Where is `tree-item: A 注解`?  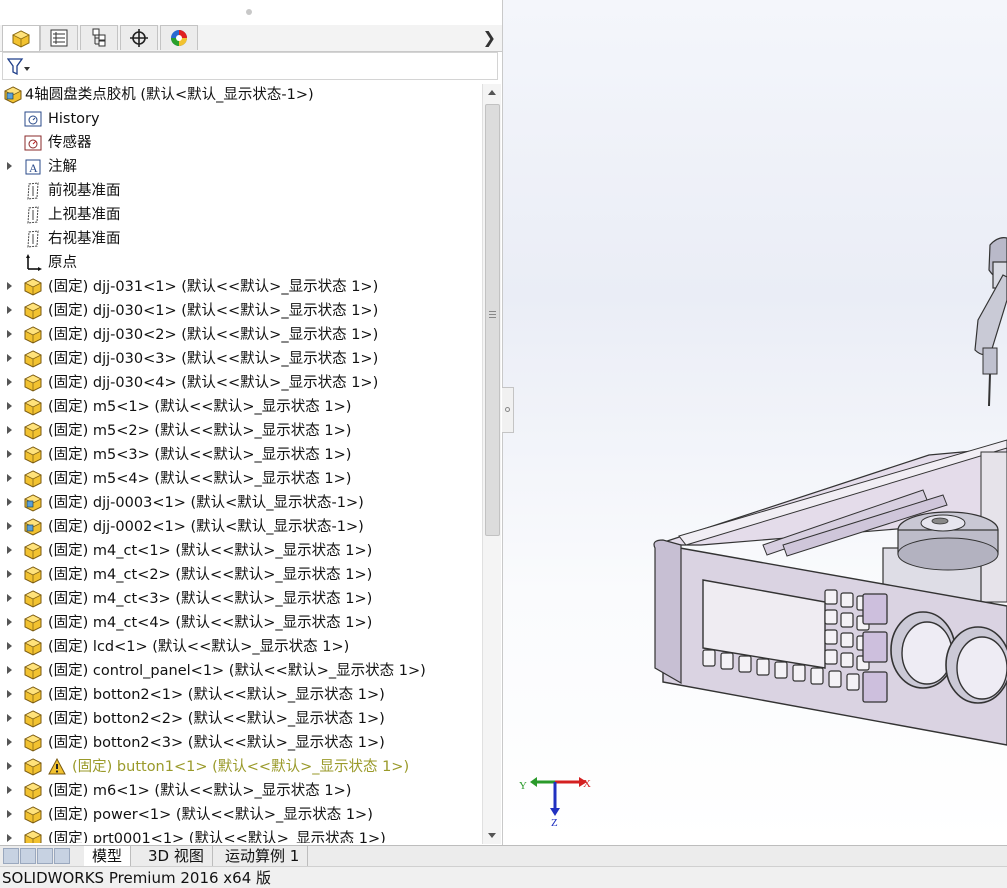 tree-item: A 注解 is located at coordinates (241, 167).